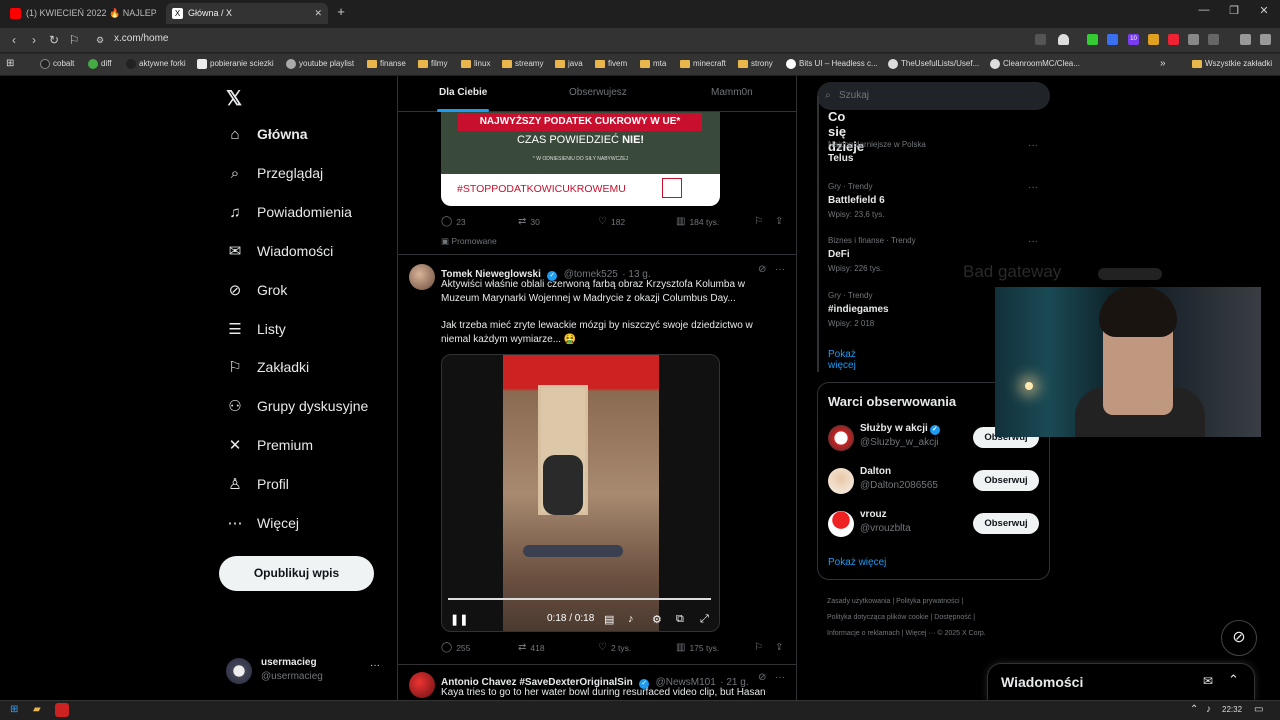 The image size is (1280, 720). Describe the element at coordinates (653, 64) in the screenshot. I see `bookmark-item: mta` at that location.